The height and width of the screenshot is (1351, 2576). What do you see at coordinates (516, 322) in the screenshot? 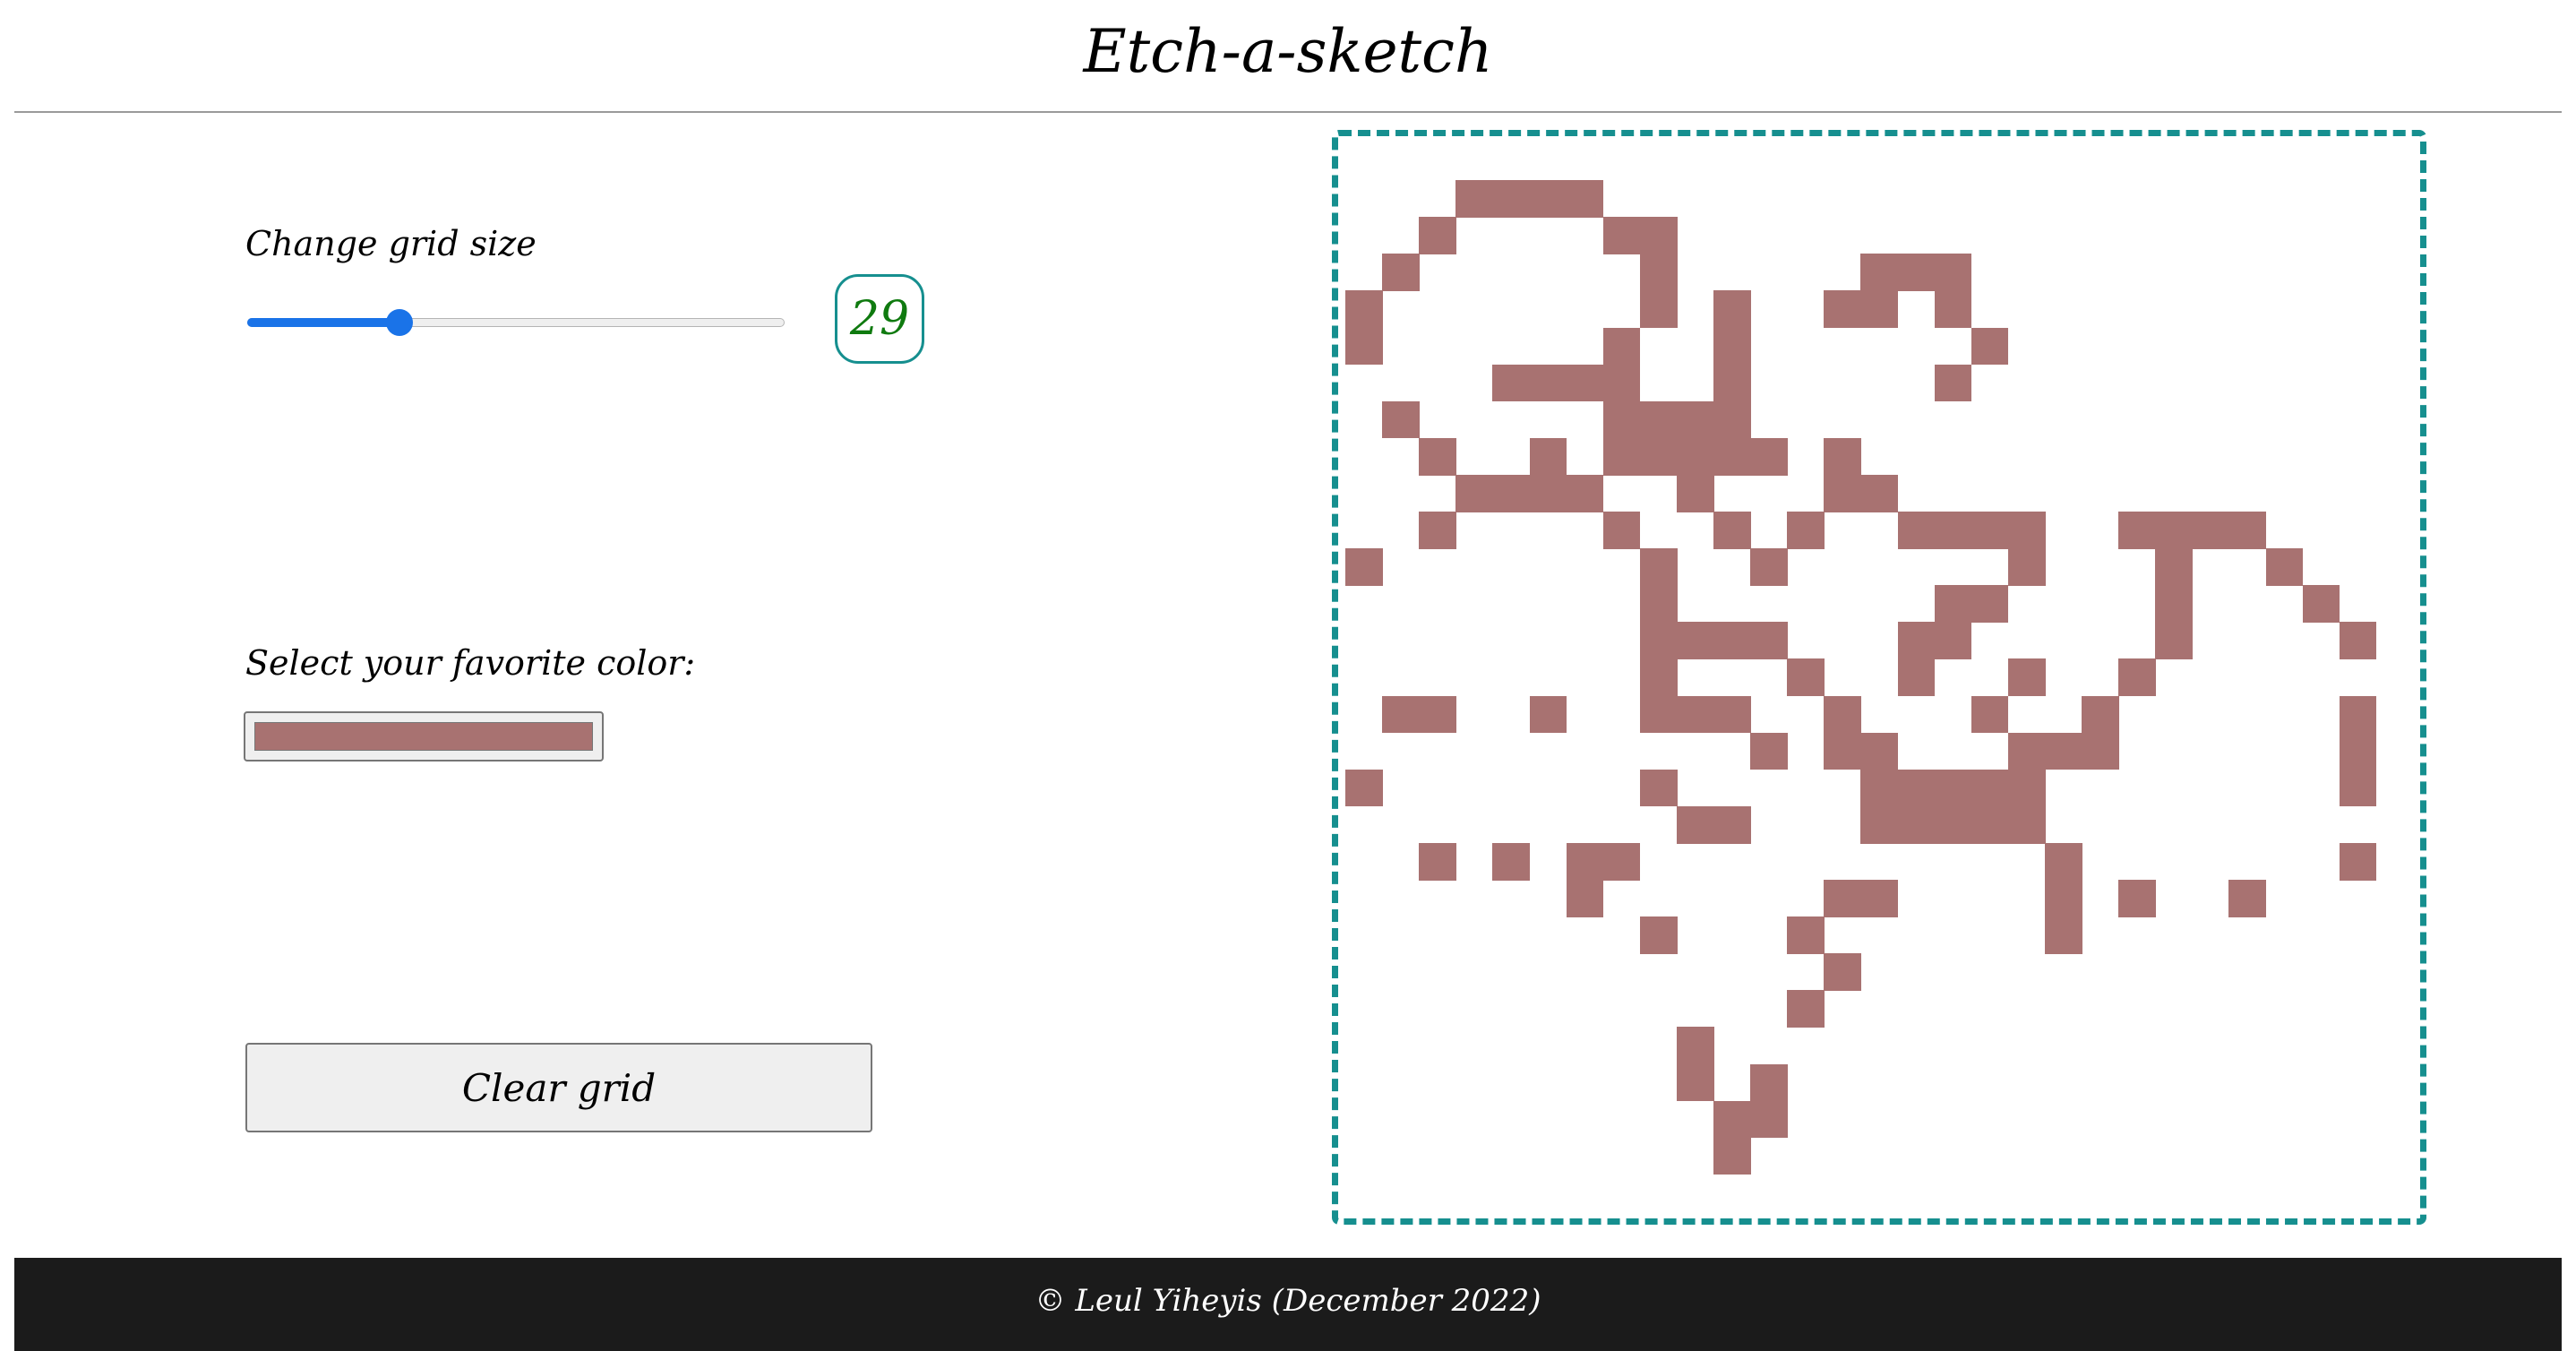
I see `grid-size-slider` at bounding box center [516, 322].